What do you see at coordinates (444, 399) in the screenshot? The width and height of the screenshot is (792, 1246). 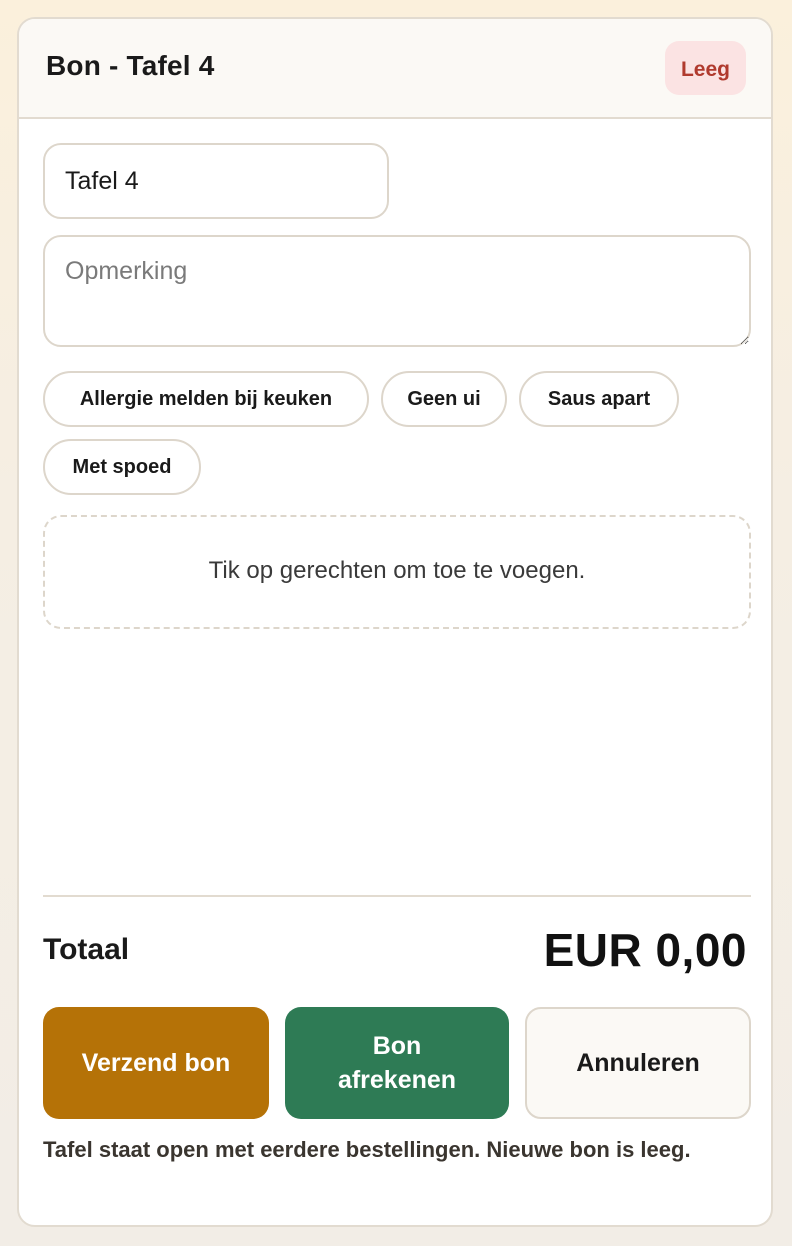 I see `chip-geen-ui: Geen ui` at bounding box center [444, 399].